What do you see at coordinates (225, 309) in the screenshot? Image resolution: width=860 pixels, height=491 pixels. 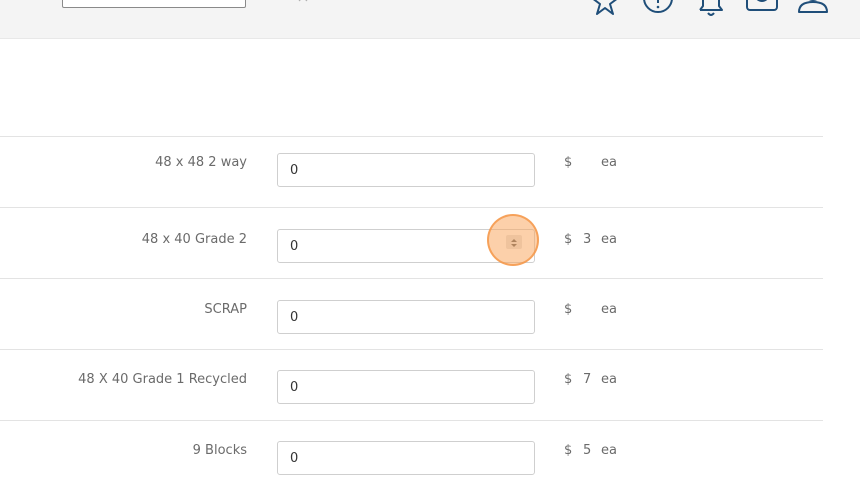 I see `item-label: SCRAP` at bounding box center [225, 309].